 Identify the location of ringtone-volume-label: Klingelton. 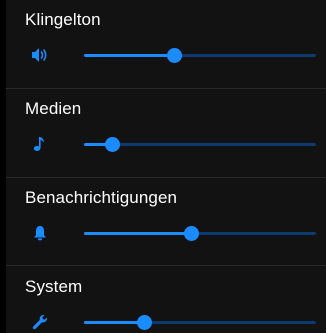
(63, 19).